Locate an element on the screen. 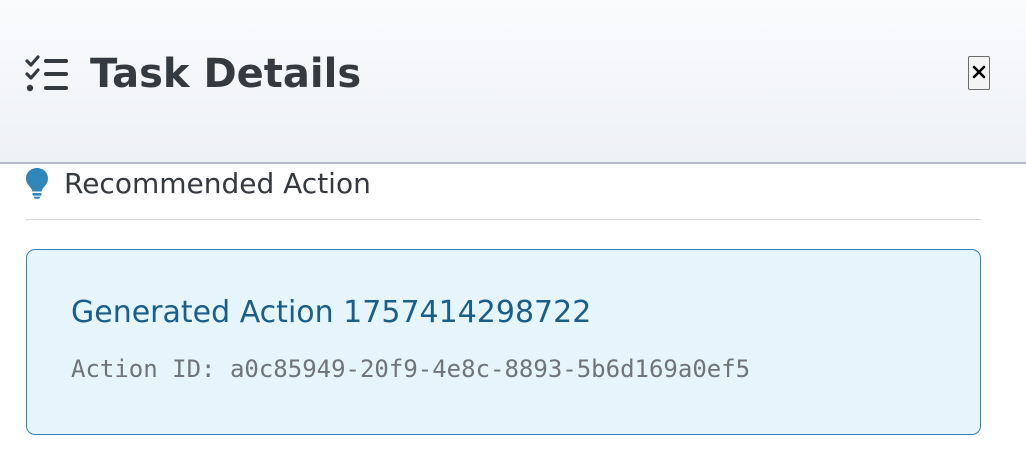 The height and width of the screenshot is (452, 1026). close-button is located at coordinates (979, 73).